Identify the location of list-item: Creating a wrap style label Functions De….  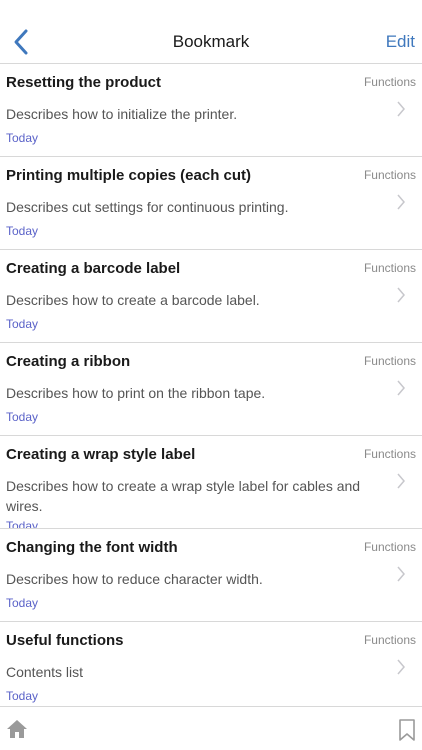
(211, 482).